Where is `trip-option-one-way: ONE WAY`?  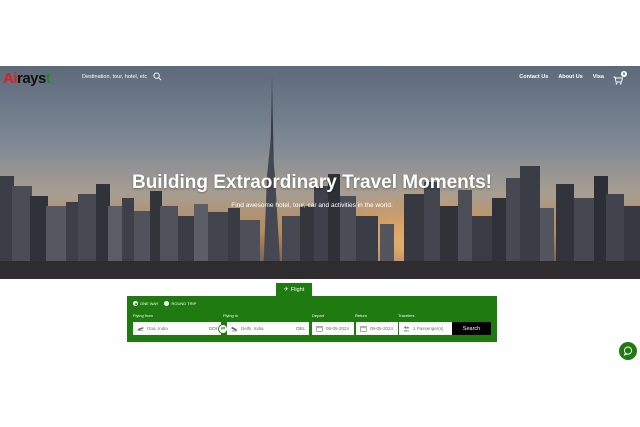
trip-option-one-way: ONE WAY is located at coordinates (145, 303).